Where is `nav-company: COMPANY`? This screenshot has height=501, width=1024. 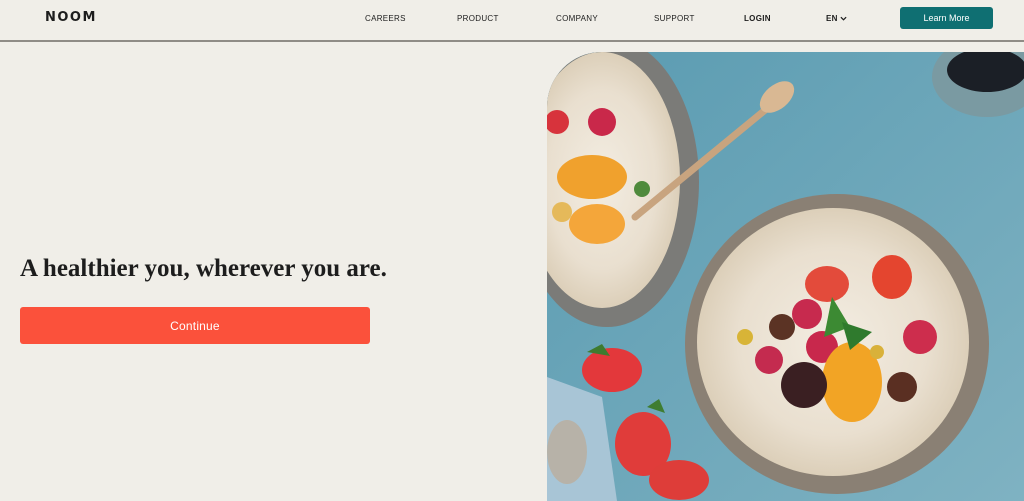 nav-company: COMPANY is located at coordinates (577, 18).